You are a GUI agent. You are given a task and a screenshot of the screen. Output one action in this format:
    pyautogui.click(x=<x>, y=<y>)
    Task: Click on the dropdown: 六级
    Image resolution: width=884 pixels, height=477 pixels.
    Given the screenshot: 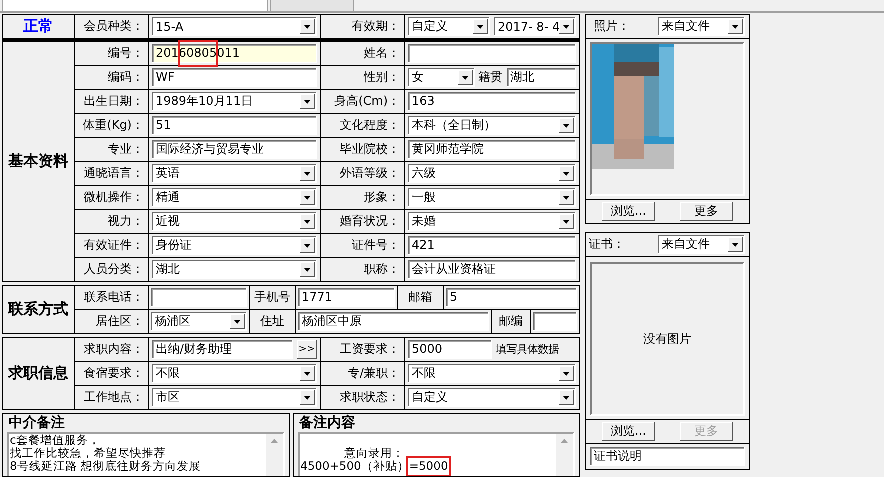 What is the action you would take?
    pyautogui.click(x=492, y=173)
    